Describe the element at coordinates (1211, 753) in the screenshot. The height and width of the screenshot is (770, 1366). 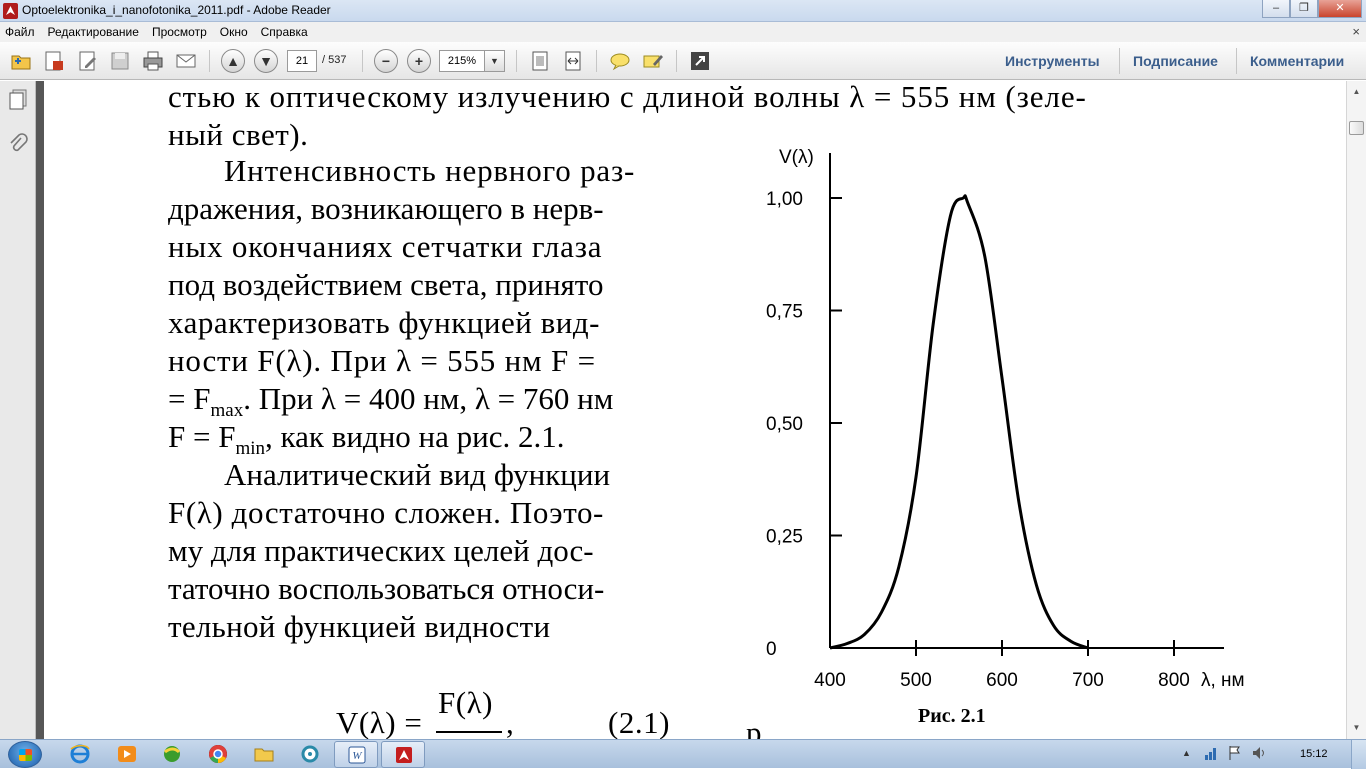
I see `network-icon` at that location.